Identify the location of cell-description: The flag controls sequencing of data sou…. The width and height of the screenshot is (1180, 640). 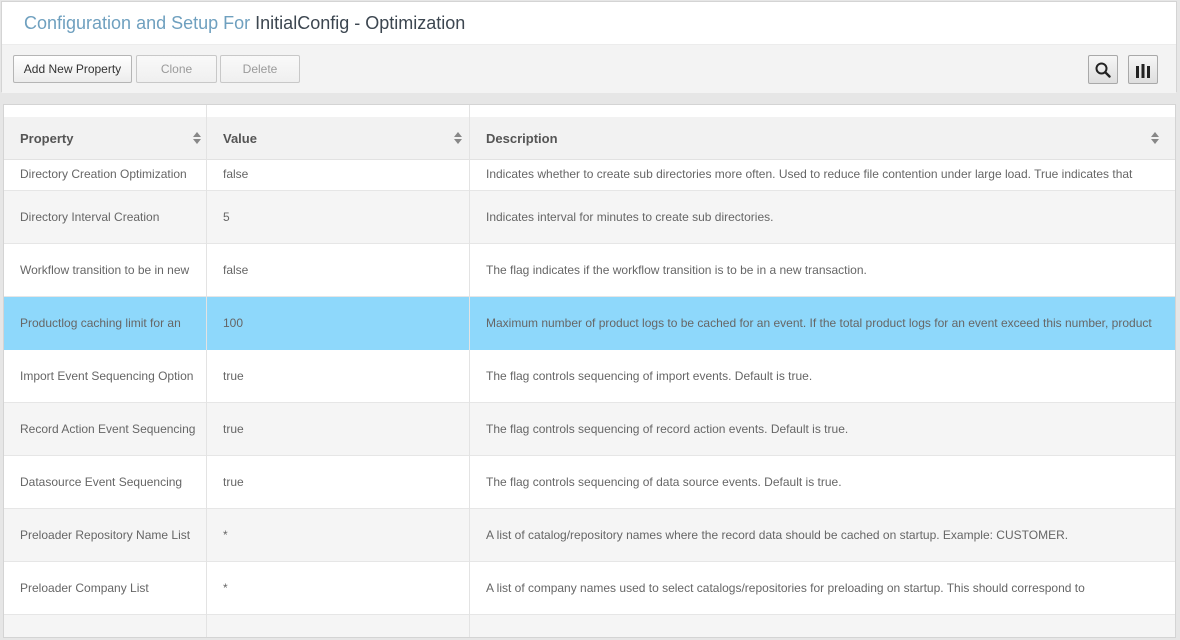
(664, 482).